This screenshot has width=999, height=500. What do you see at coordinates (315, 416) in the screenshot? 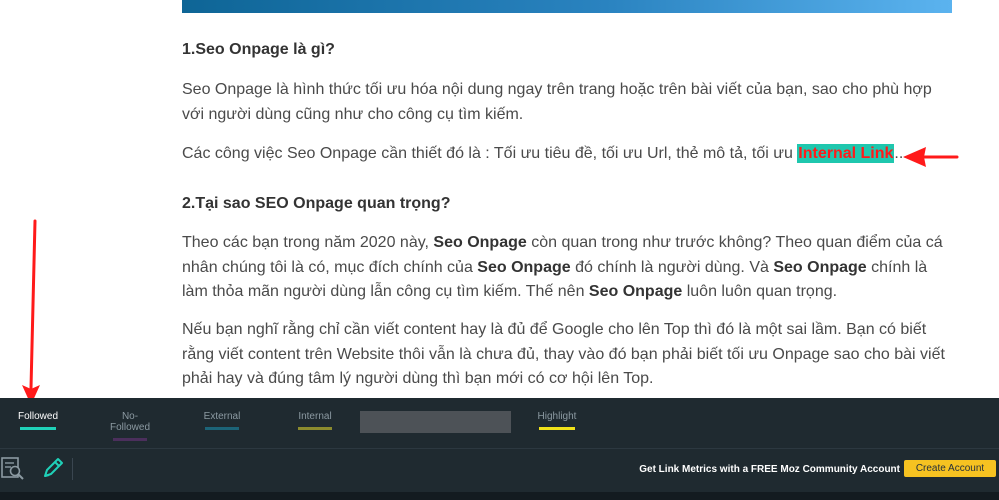
I see `legend-label: Internal` at bounding box center [315, 416].